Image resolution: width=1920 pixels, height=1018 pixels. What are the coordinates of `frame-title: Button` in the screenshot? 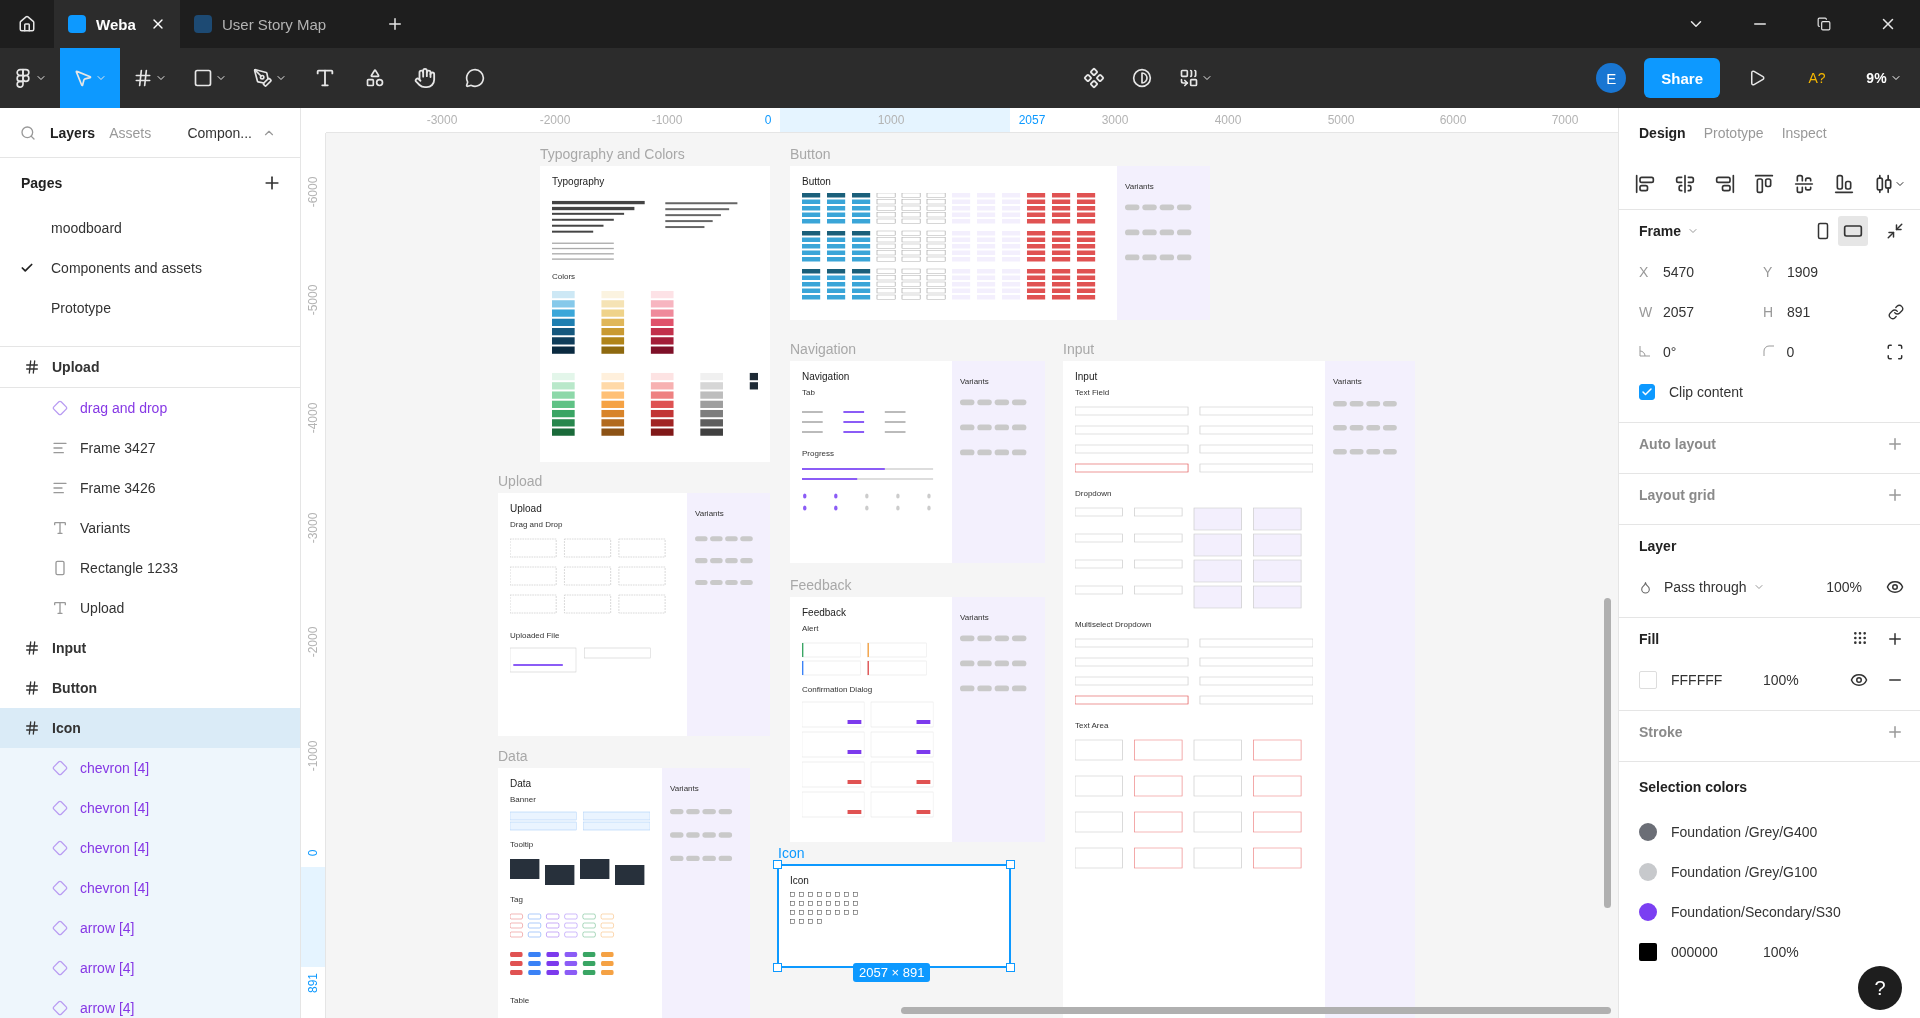 It's located at (817, 181).